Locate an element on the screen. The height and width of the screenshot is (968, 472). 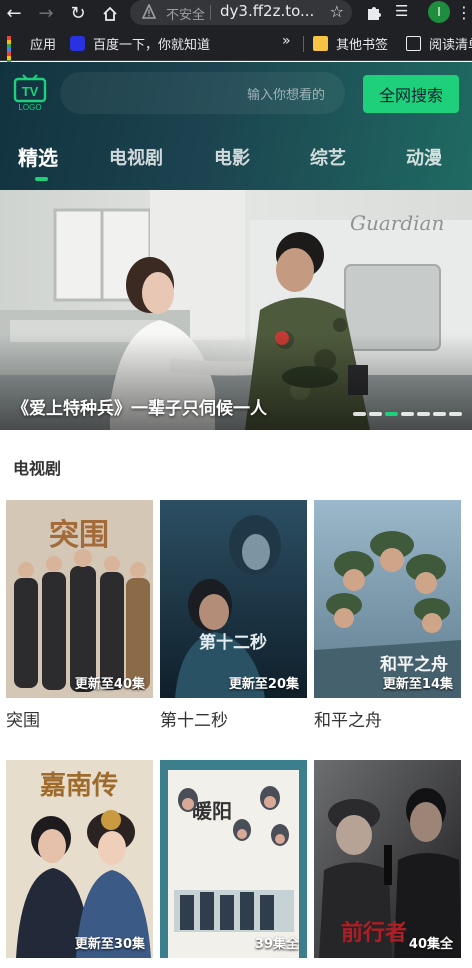
bookmark-other: 其他书签 is located at coordinates (350, 43).